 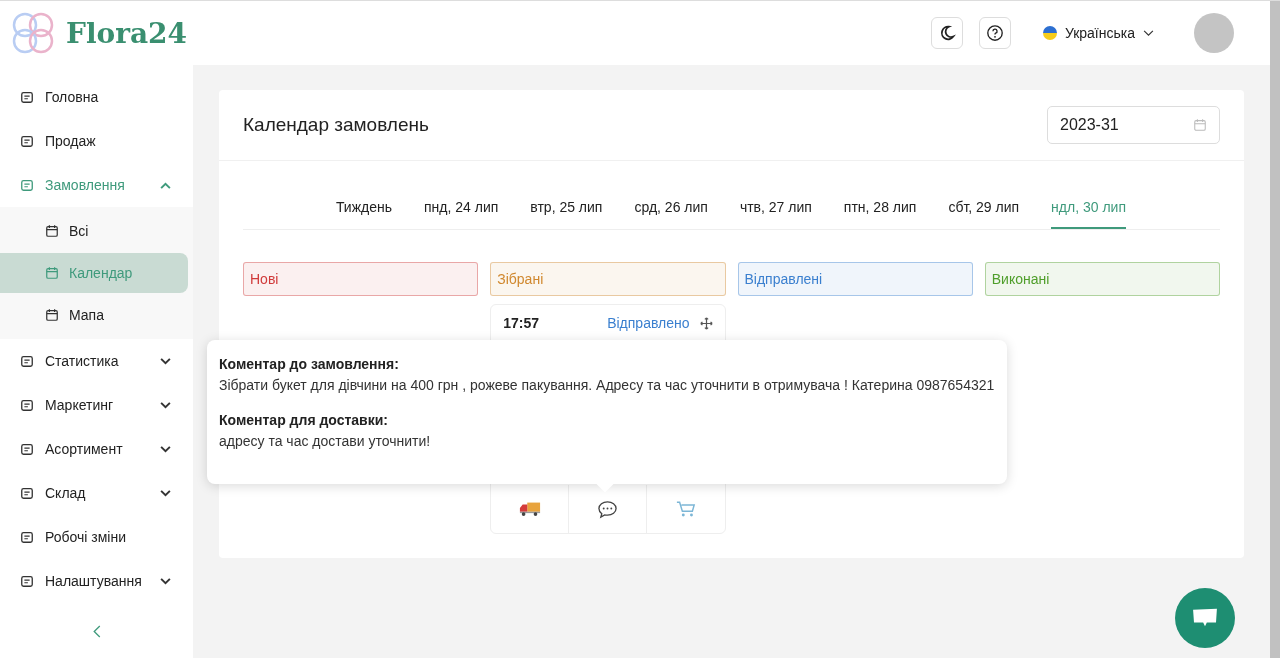 What do you see at coordinates (309, 364) in the screenshot?
I see `comment-heading: Коментар до замовлення:` at bounding box center [309, 364].